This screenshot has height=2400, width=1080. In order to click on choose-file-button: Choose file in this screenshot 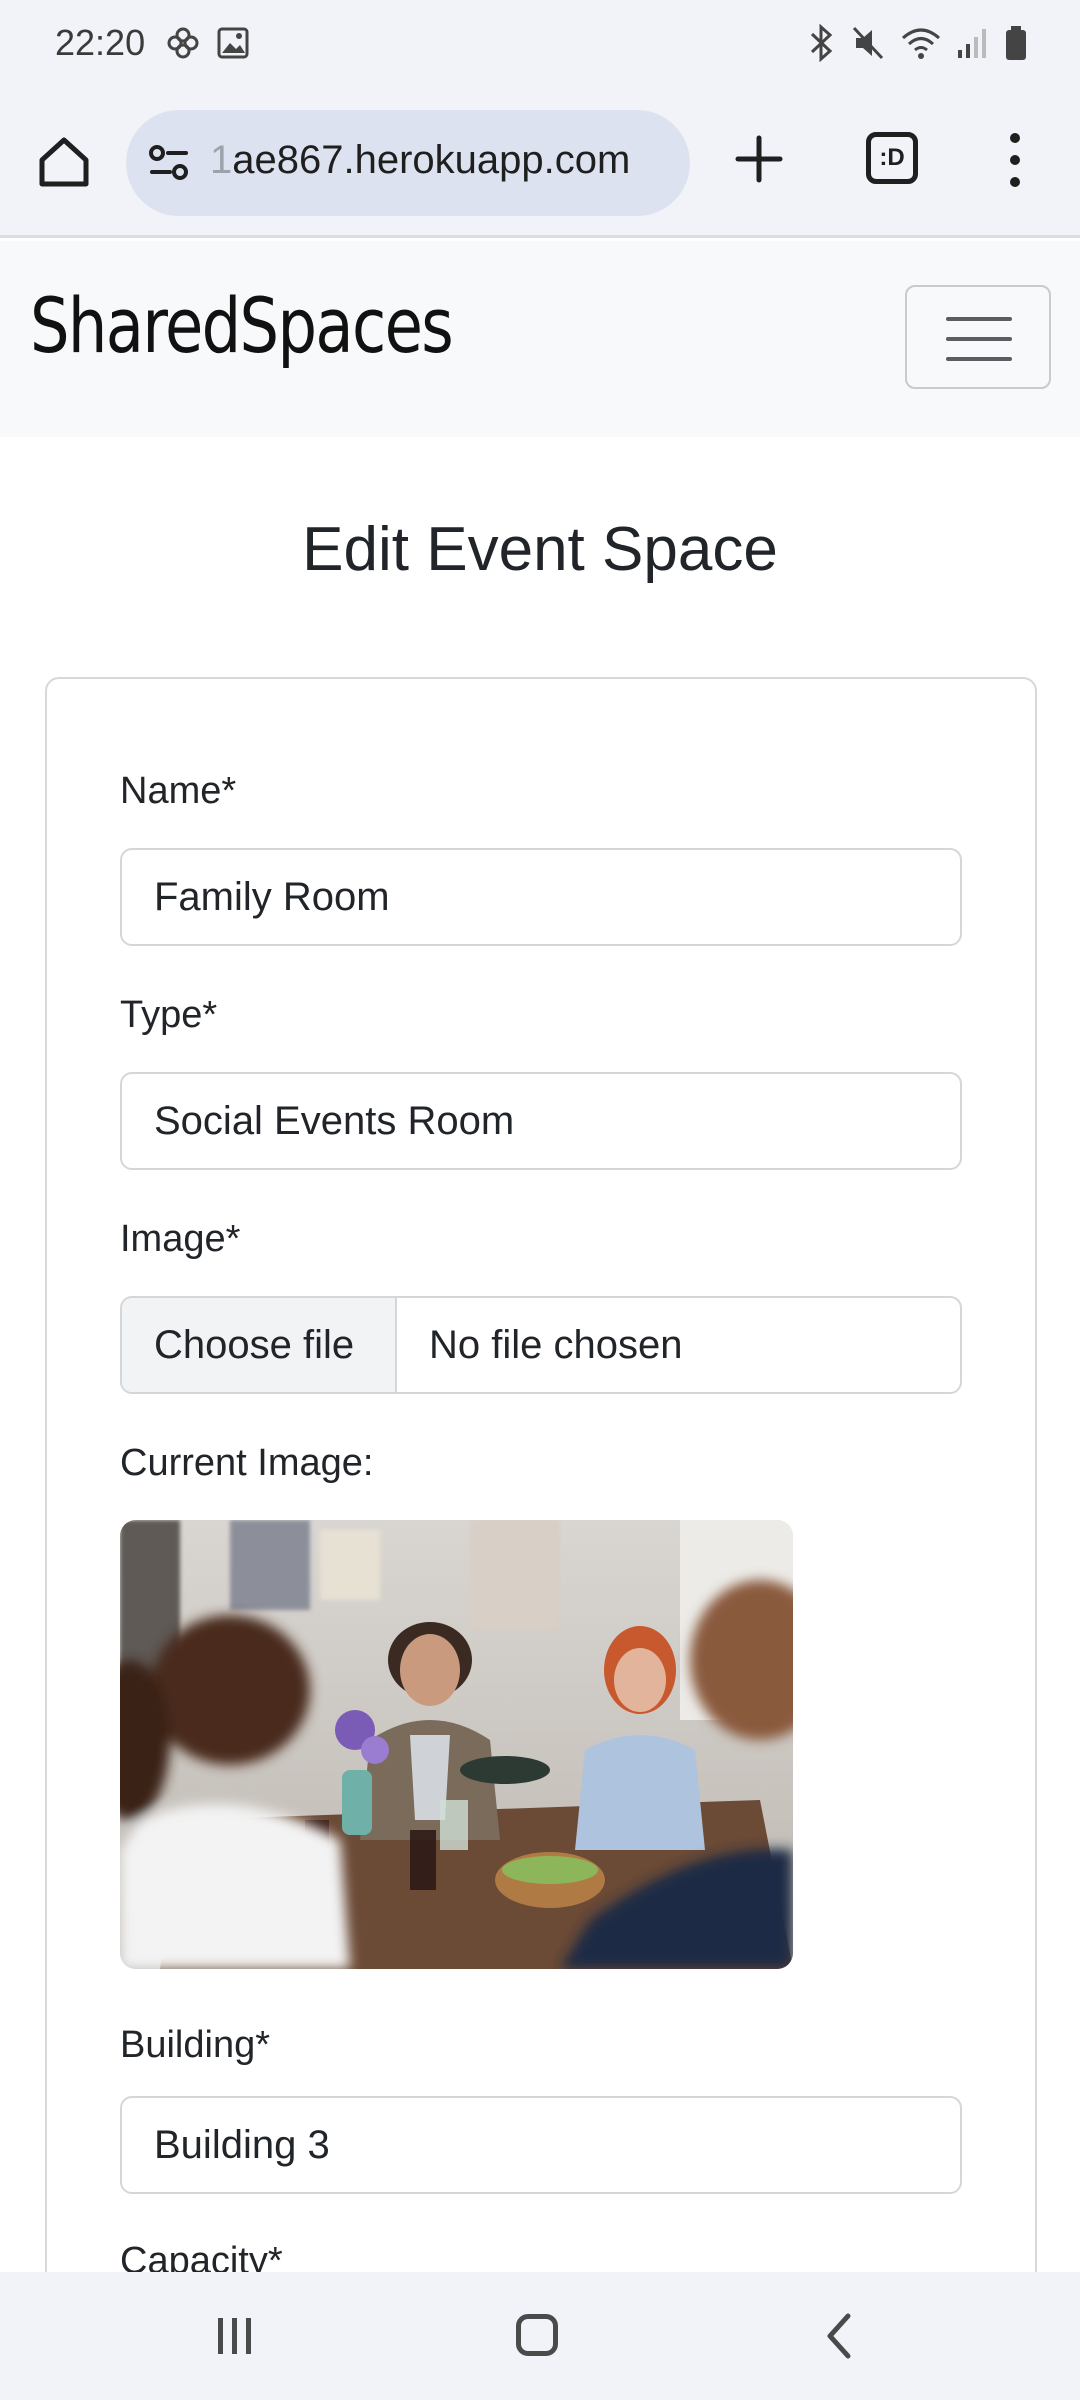, I will do `click(259, 1345)`.